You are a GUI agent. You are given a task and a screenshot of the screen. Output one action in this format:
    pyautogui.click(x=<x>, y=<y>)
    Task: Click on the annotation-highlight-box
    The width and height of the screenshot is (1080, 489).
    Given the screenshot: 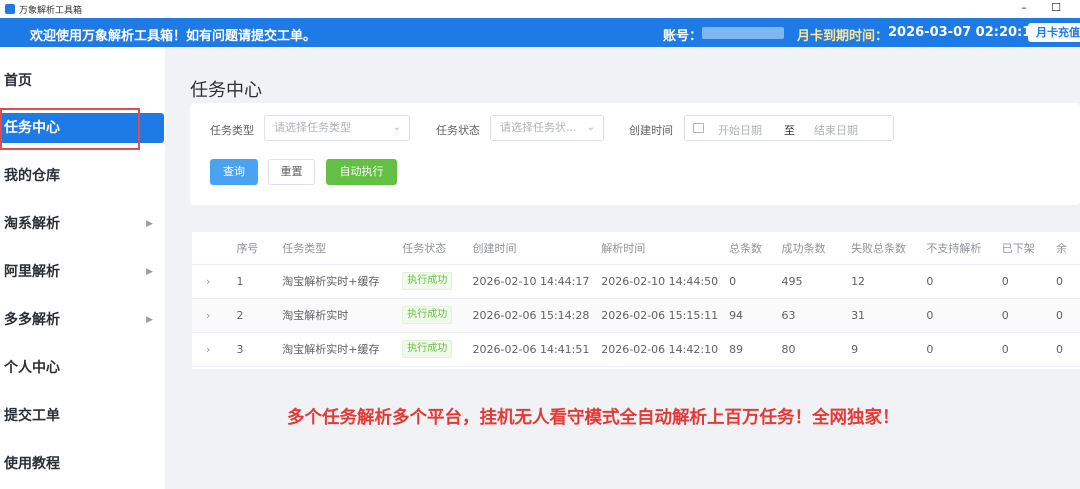 What is the action you would take?
    pyautogui.click(x=70, y=129)
    